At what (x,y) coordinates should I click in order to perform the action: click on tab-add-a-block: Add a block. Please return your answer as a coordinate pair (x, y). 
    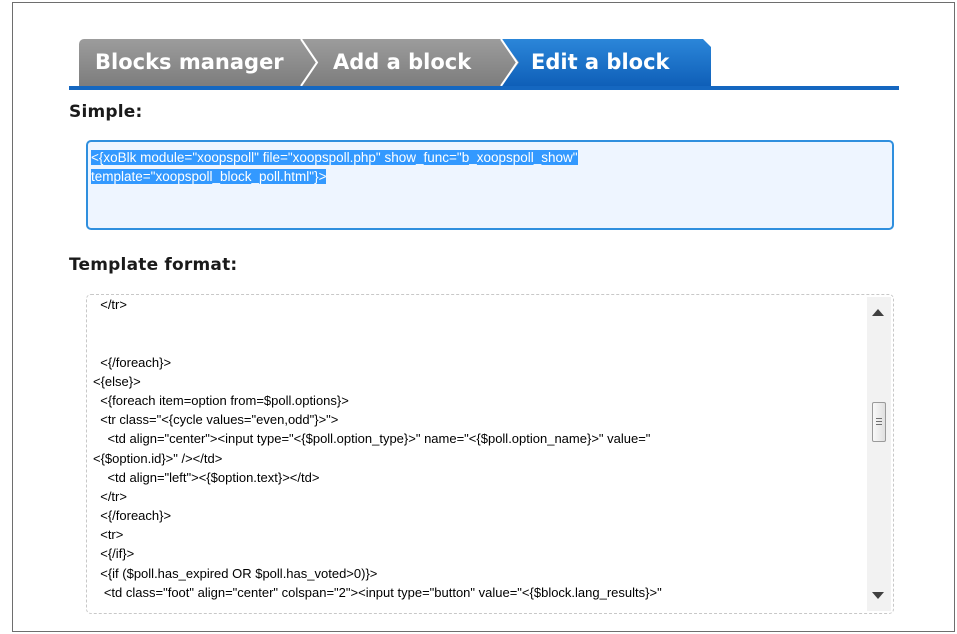
    Looking at the image, I should click on (410, 62).